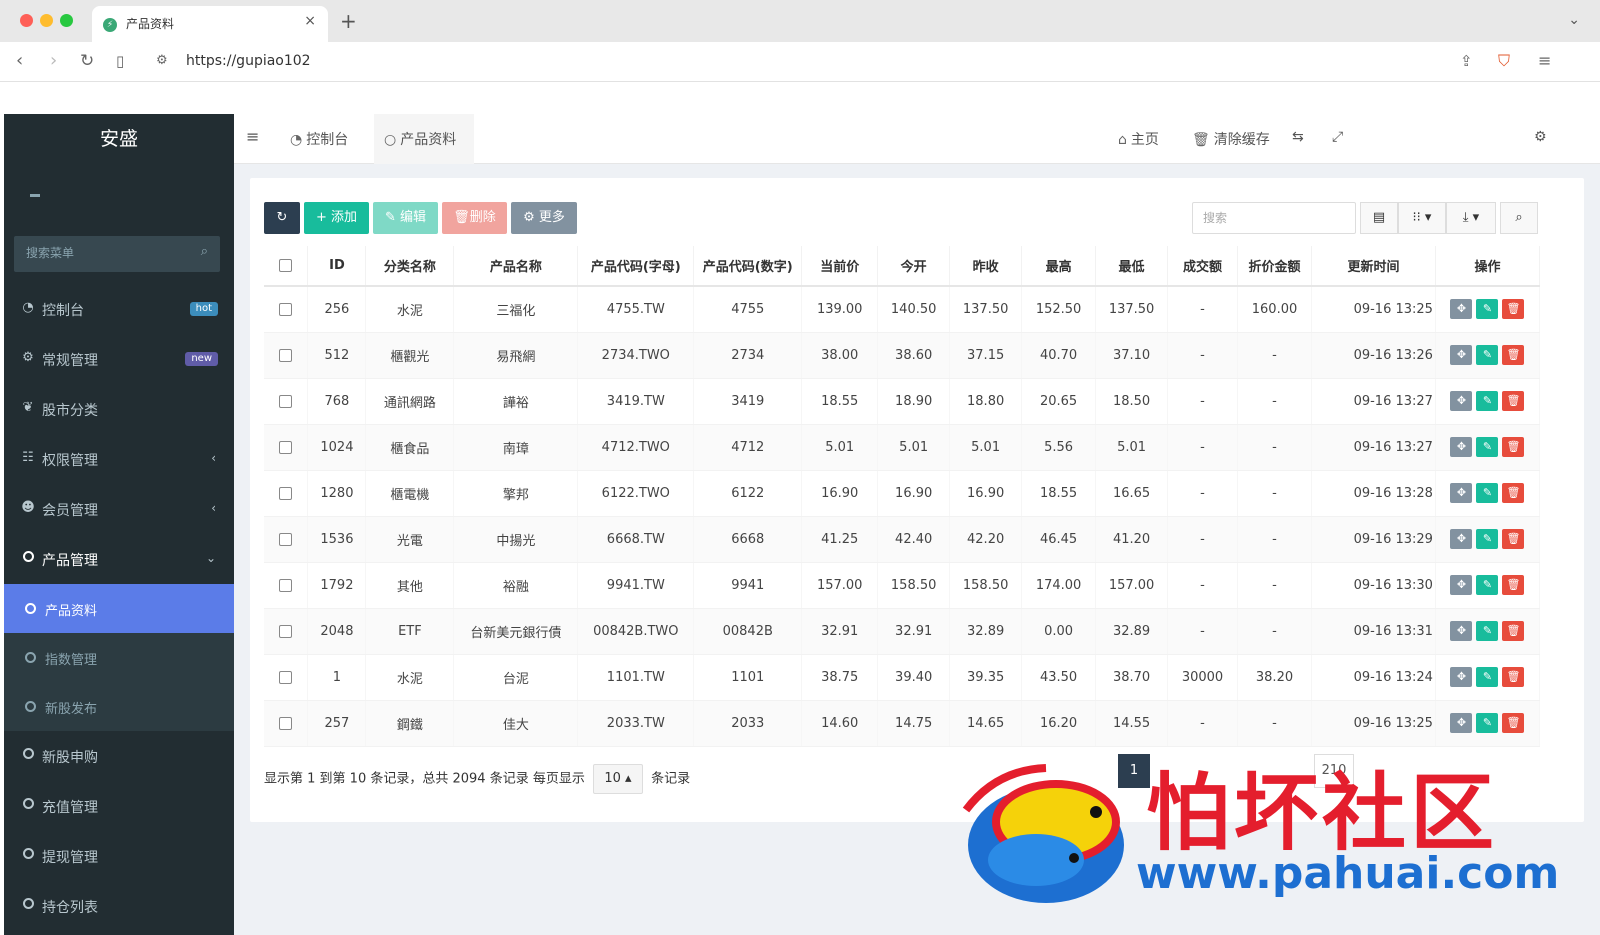 This screenshot has width=1600, height=935. What do you see at coordinates (252, 136) in the screenshot?
I see `menu-toggle-icon: ≡` at bounding box center [252, 136].